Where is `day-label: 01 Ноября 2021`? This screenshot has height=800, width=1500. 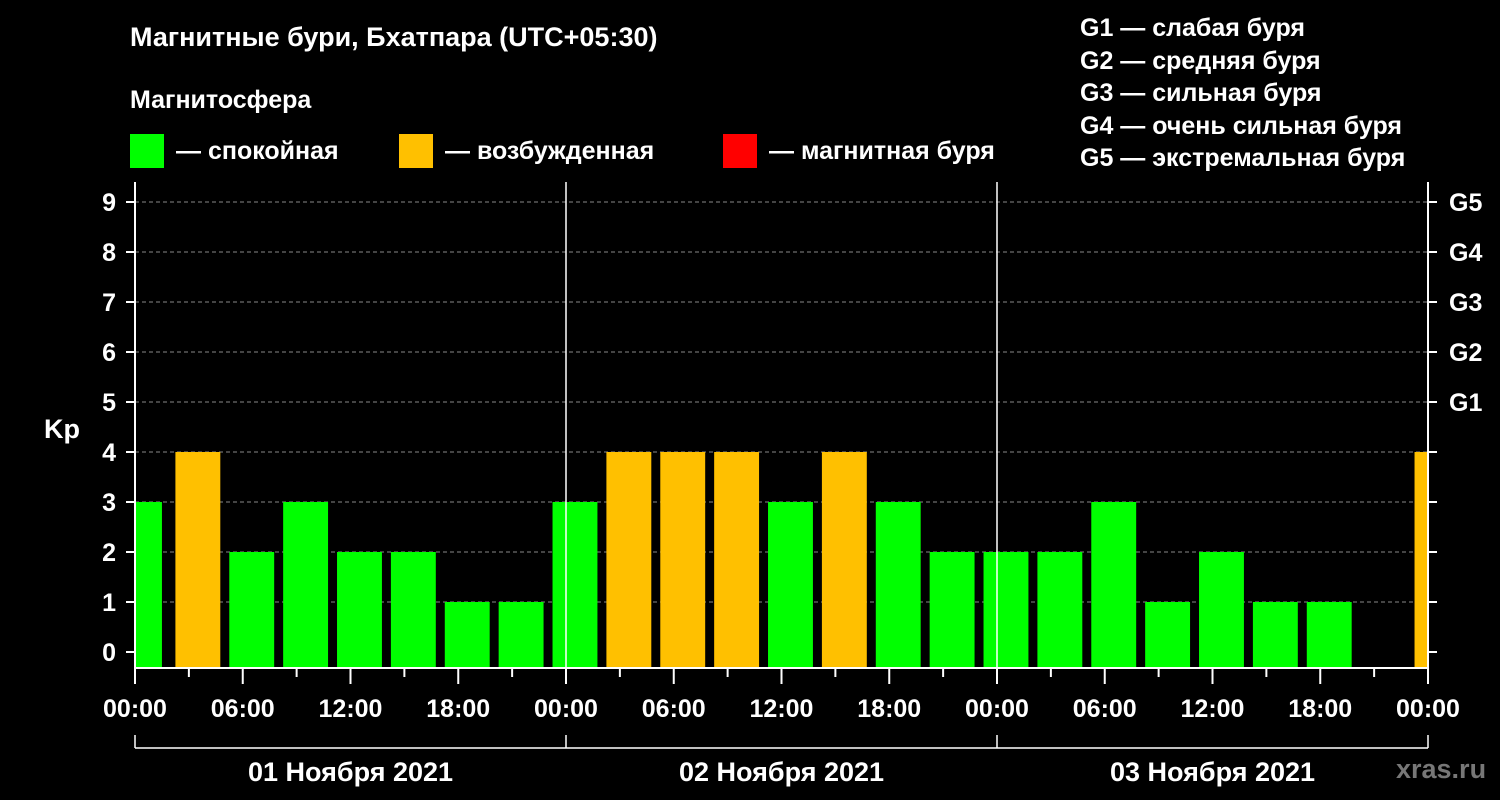 day-label: 01 Ноября 2021 is located at coordinates (350, 772).